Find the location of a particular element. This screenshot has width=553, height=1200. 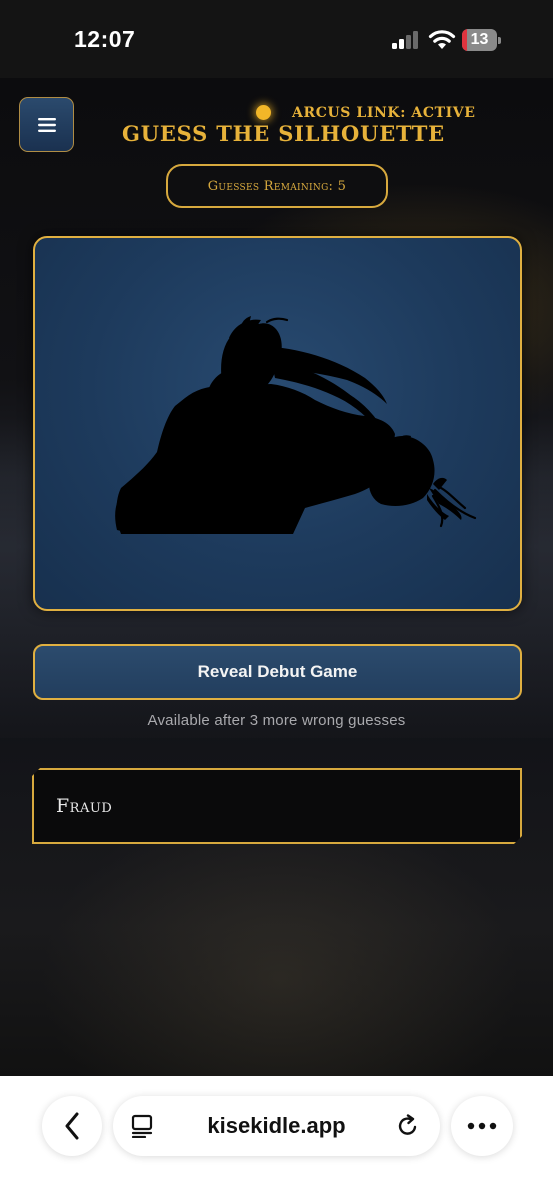

guess-entry: Fraud is located at coordinates (277, 806).